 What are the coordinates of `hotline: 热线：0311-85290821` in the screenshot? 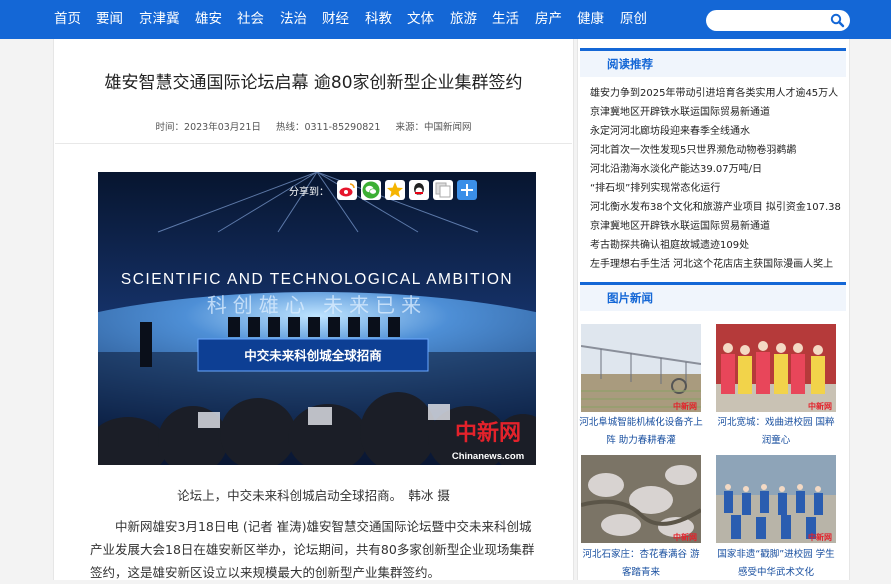 It's located at (328, 127).